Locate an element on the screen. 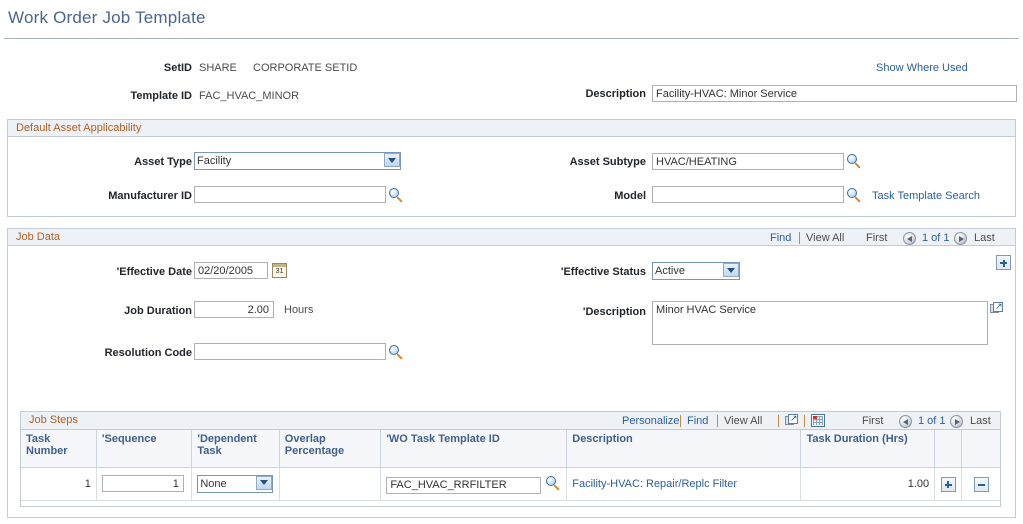 The width and height of the screenshot is (1023, 524). cell-task-number: 1 is located at coordinates (59, 484).